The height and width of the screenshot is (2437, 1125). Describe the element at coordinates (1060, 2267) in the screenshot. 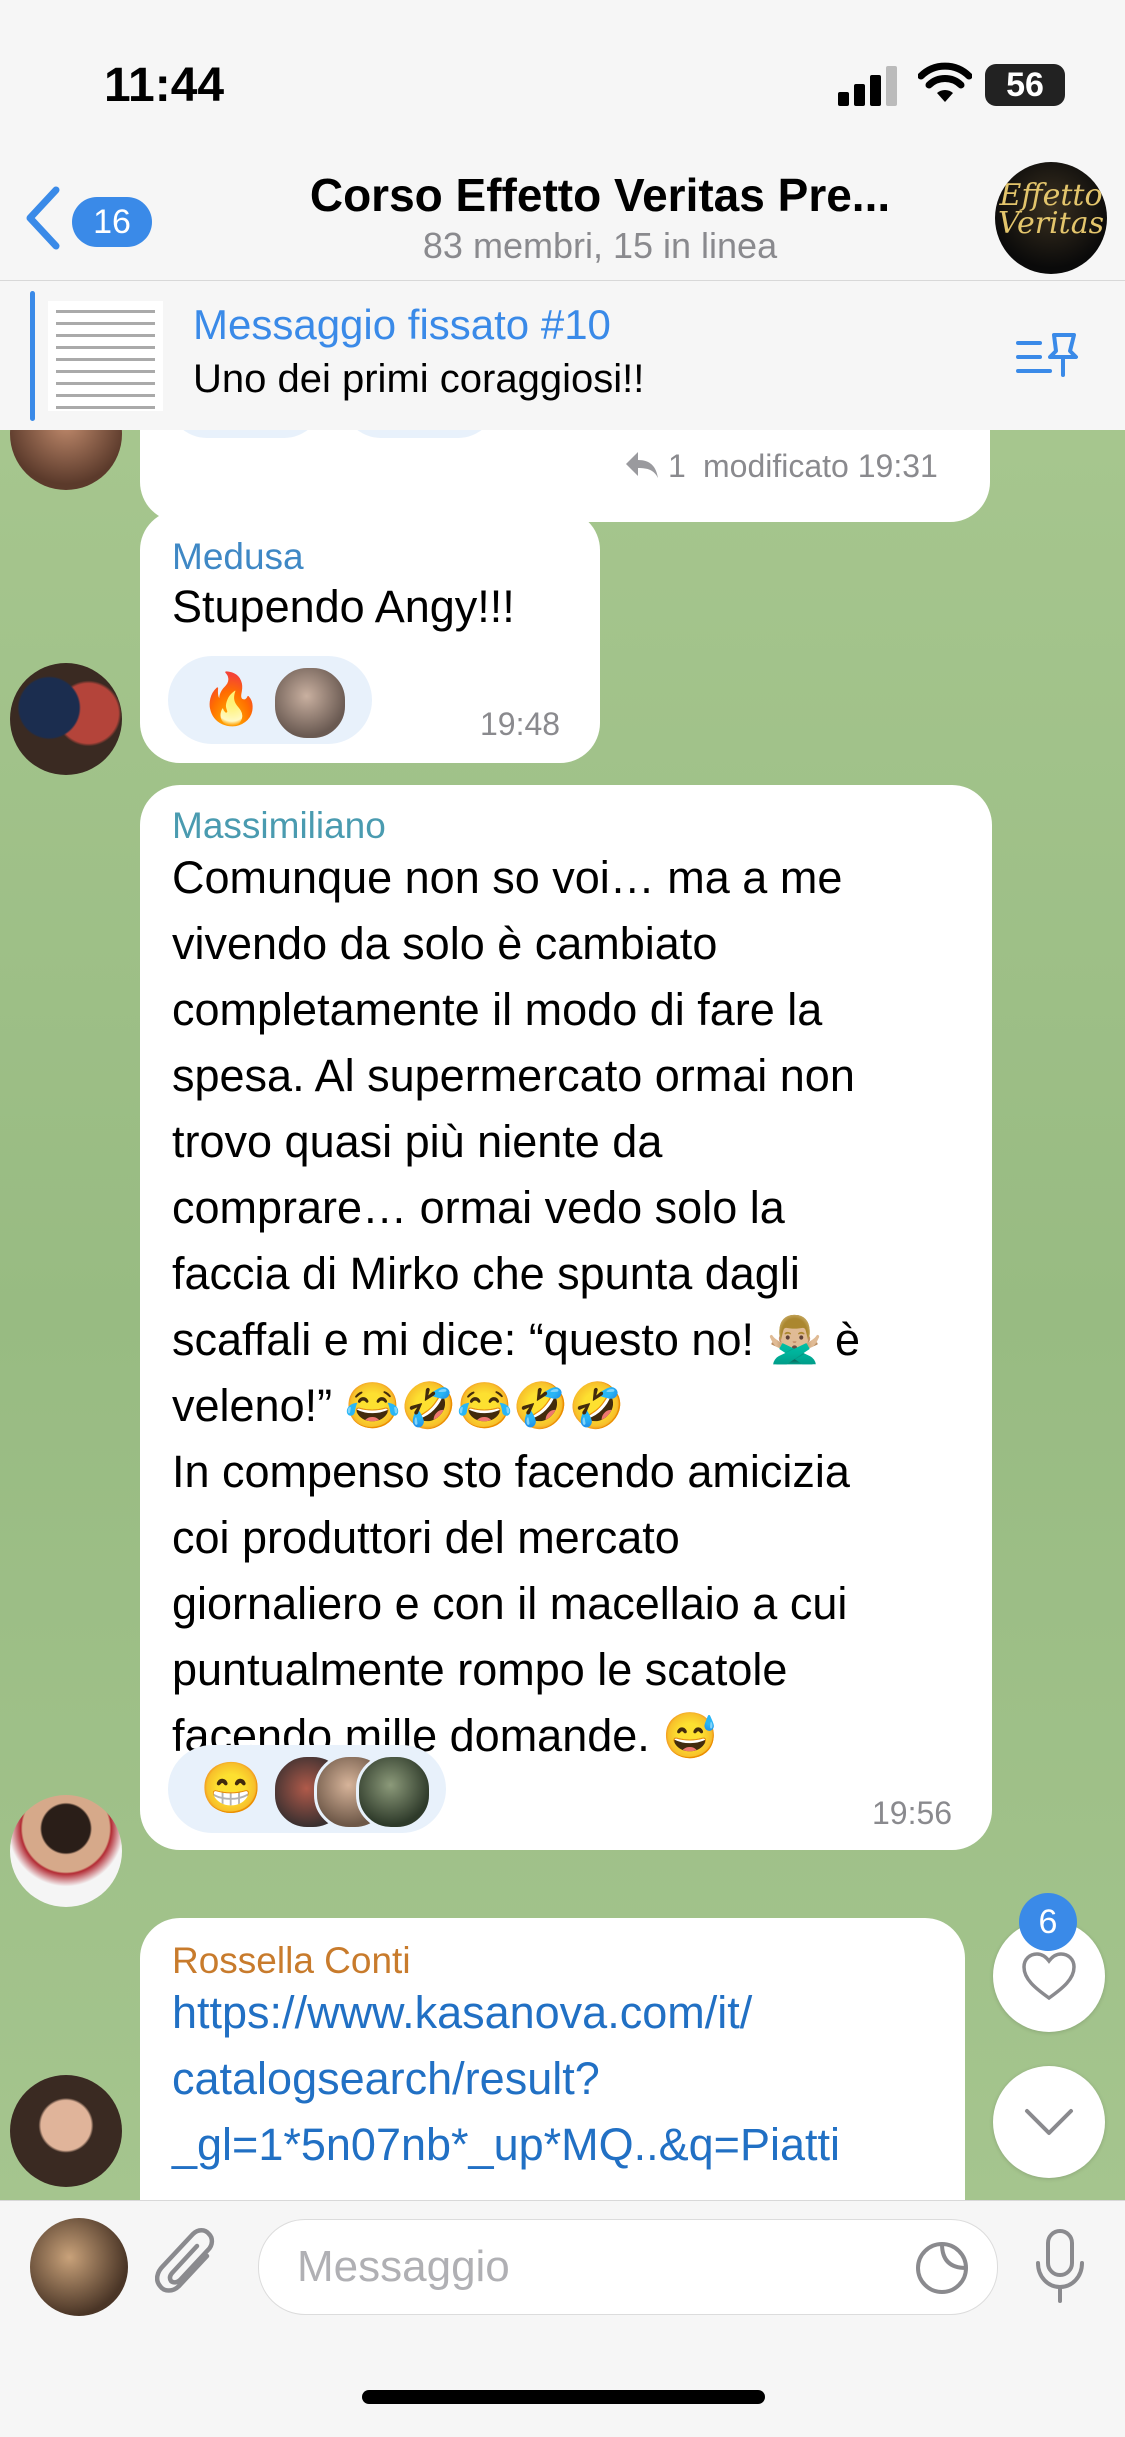

I see `microphone-icon` at that location.